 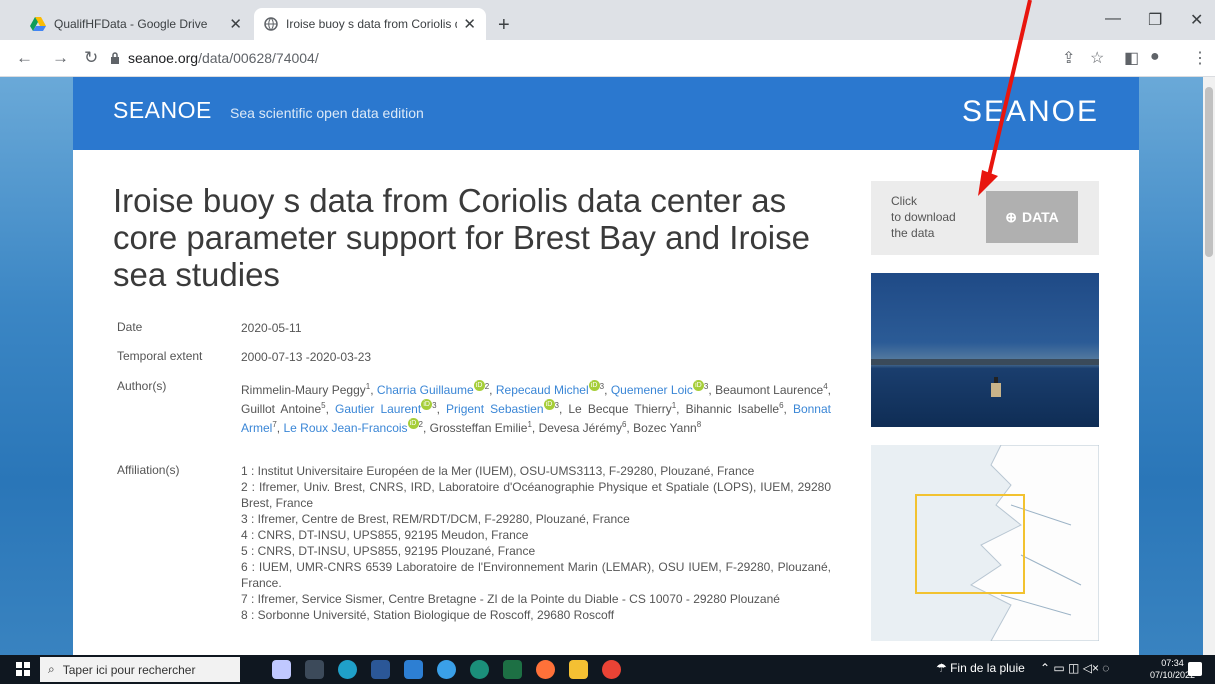 What do you see at coordinates (512, 669) in the screenshot?
I see `excel-icon` at bounding box center [512, 669].